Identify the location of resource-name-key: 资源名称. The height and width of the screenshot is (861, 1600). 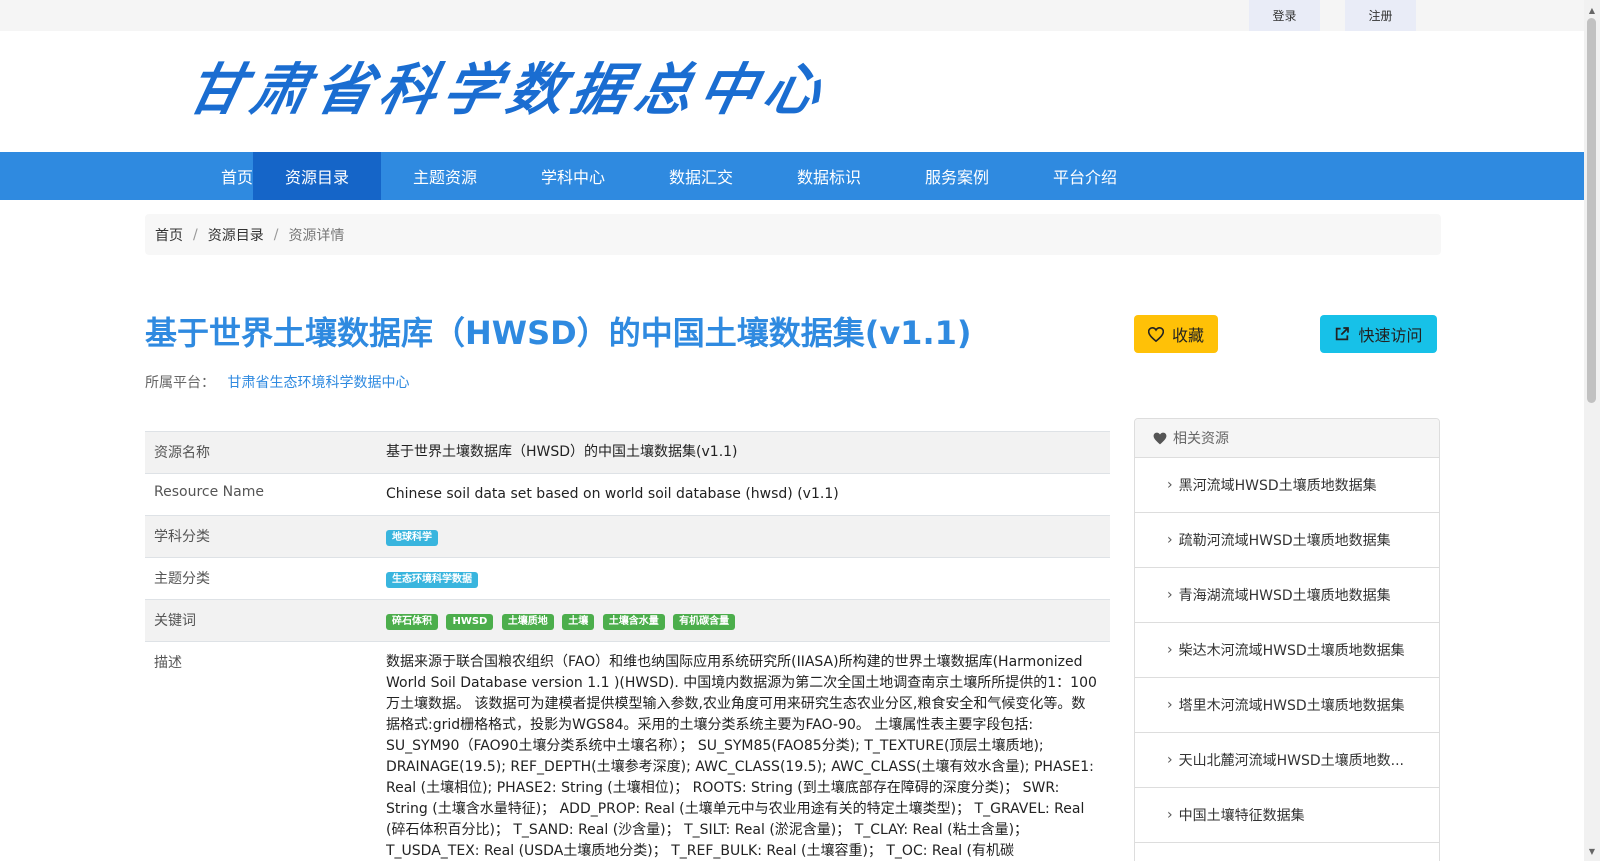
(182, 453).